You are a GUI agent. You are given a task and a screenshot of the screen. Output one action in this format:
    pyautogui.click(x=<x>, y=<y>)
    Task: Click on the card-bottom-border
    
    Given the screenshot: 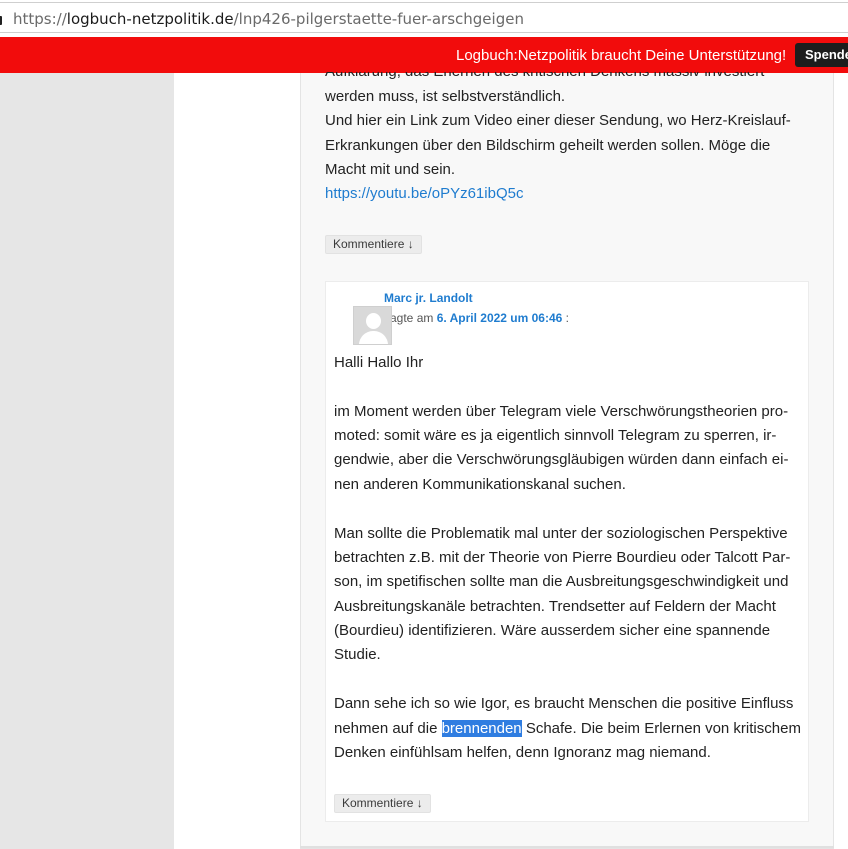 What is the action you would take?
    pyautogui.click(x=567, y=847)
    